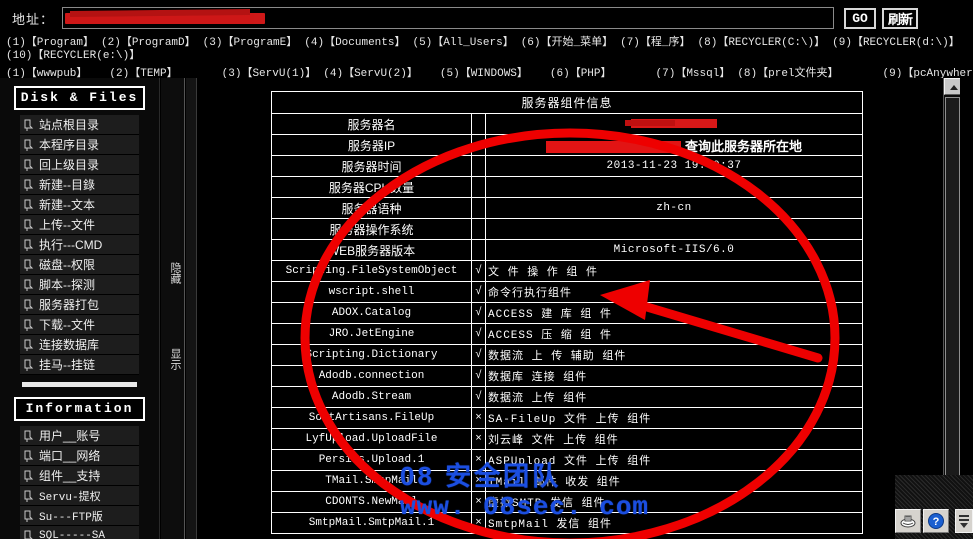 The width and height of the screenshot is (973, 539). I want to click on sidebar-item-servu-escalation: Servu-提权, so click(79, 496).